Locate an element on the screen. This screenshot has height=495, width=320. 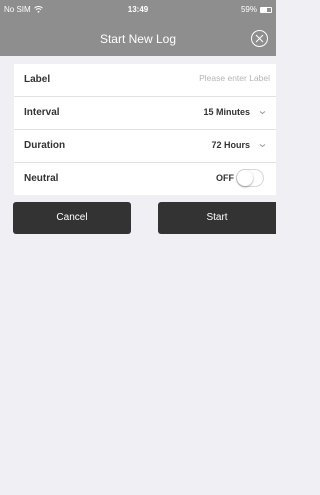
neutral-row: Neutral OFF is located at coordinates (145, 179).